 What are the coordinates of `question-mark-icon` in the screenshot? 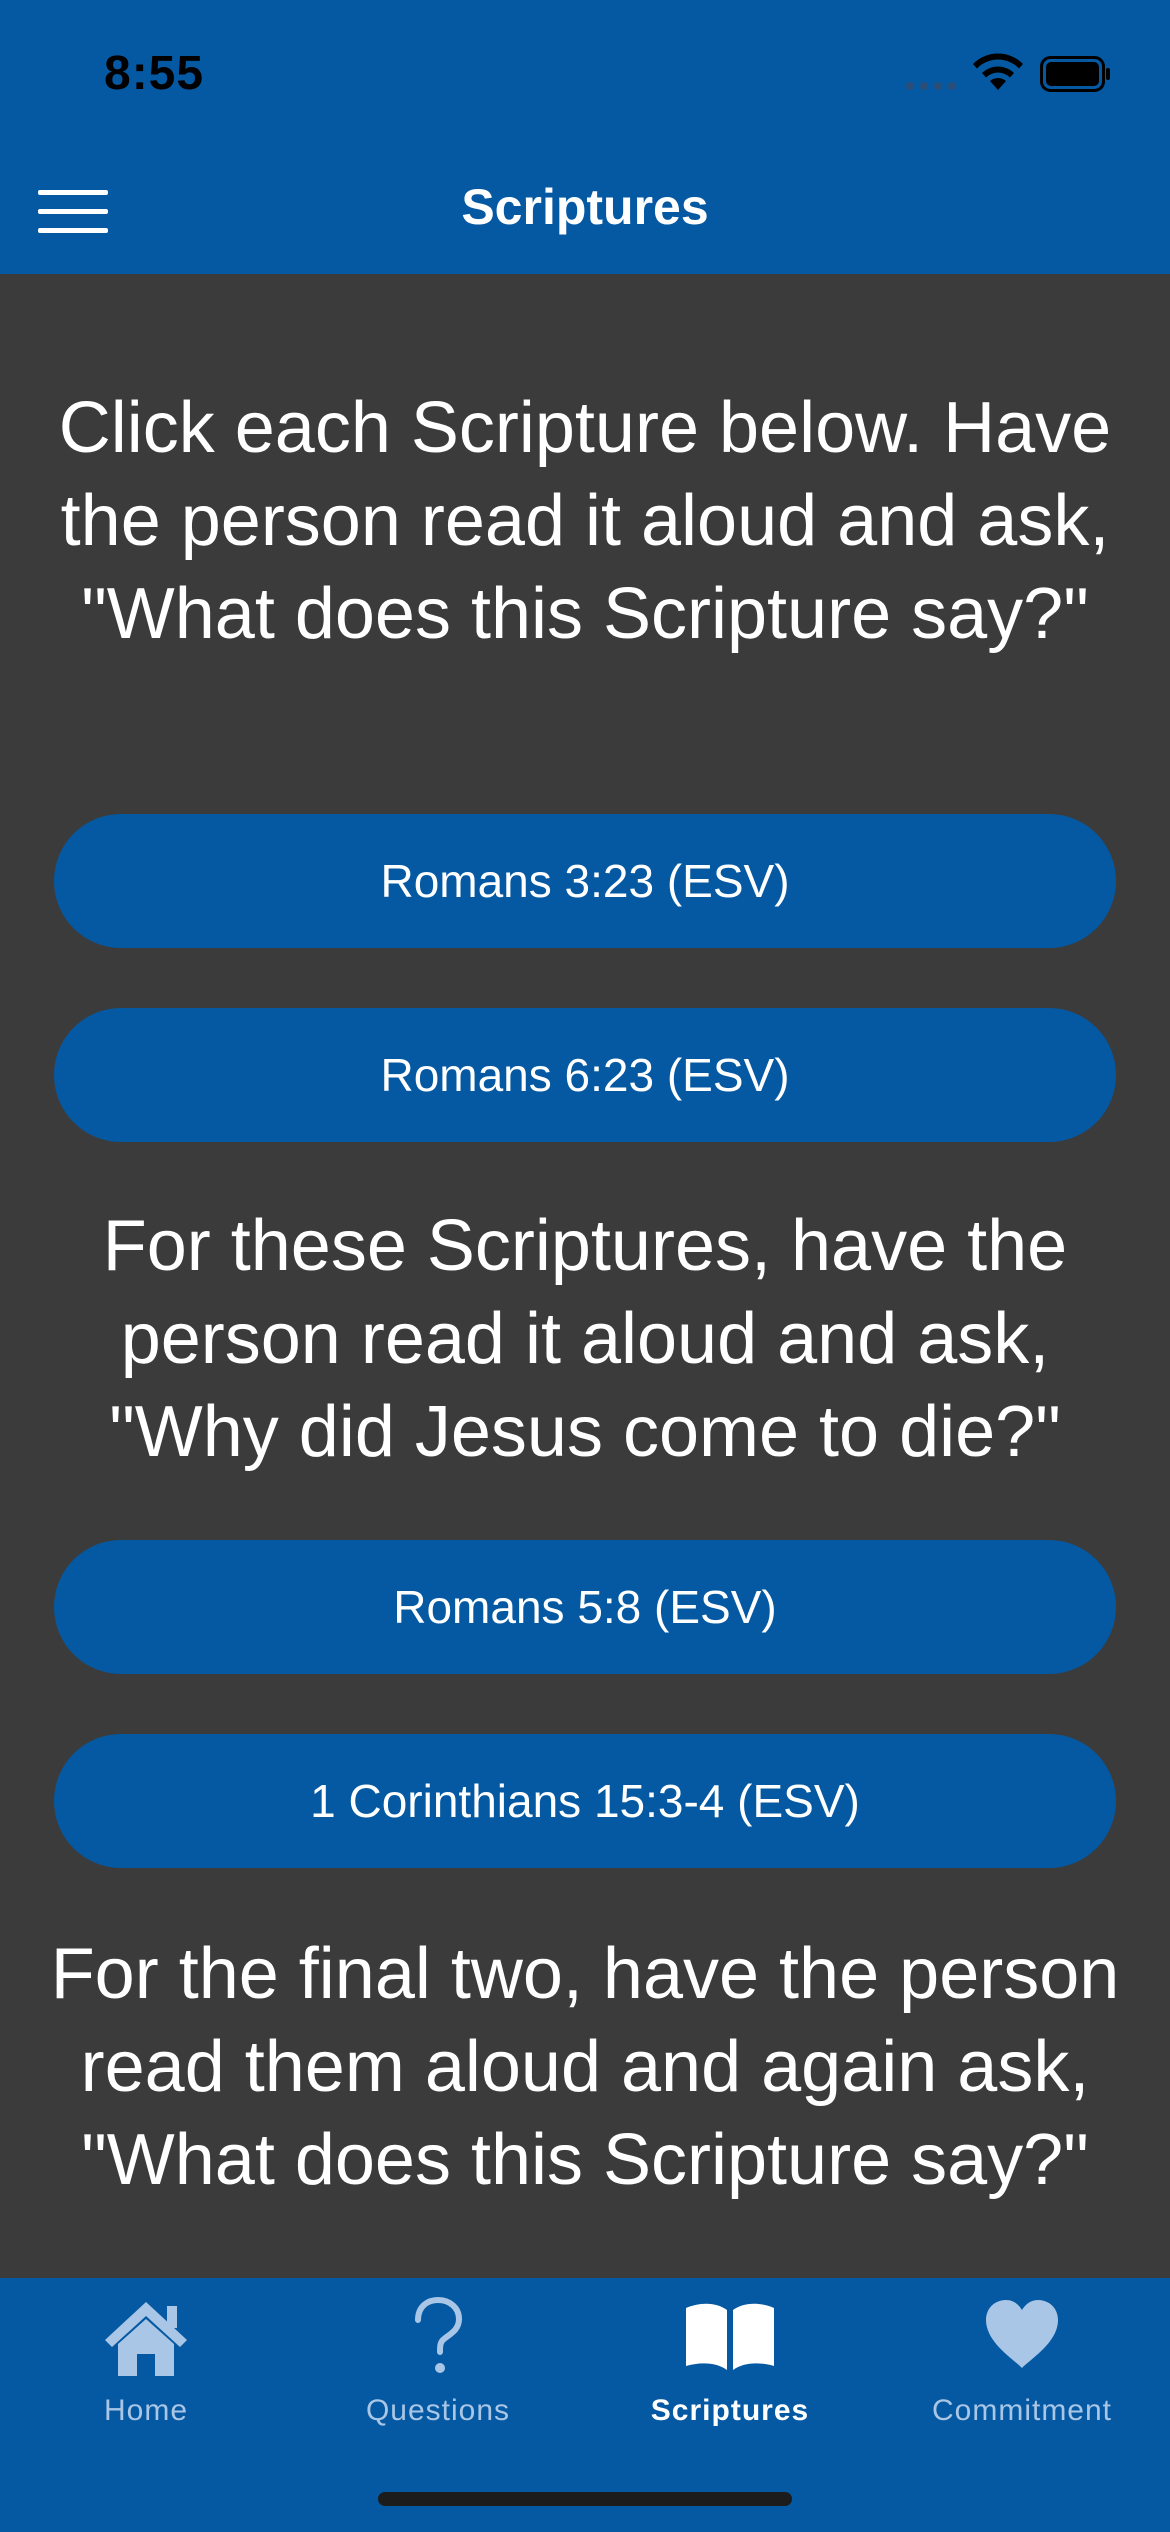 It's located at (438, 2341).